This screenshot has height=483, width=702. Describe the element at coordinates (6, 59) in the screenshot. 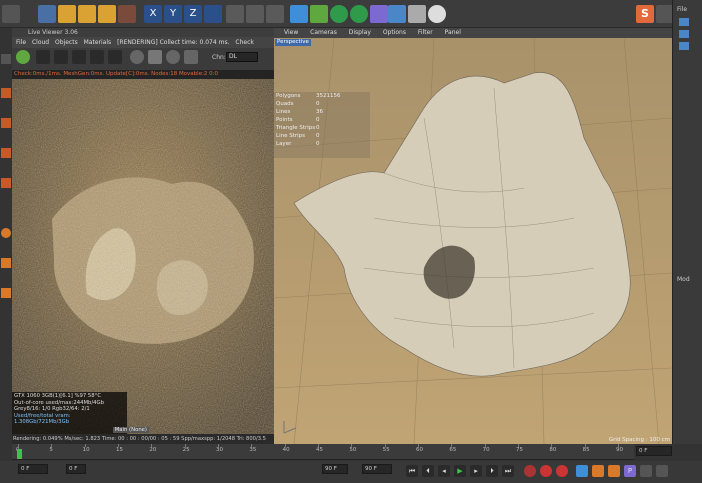

I see `make-editable-icon` at that location.